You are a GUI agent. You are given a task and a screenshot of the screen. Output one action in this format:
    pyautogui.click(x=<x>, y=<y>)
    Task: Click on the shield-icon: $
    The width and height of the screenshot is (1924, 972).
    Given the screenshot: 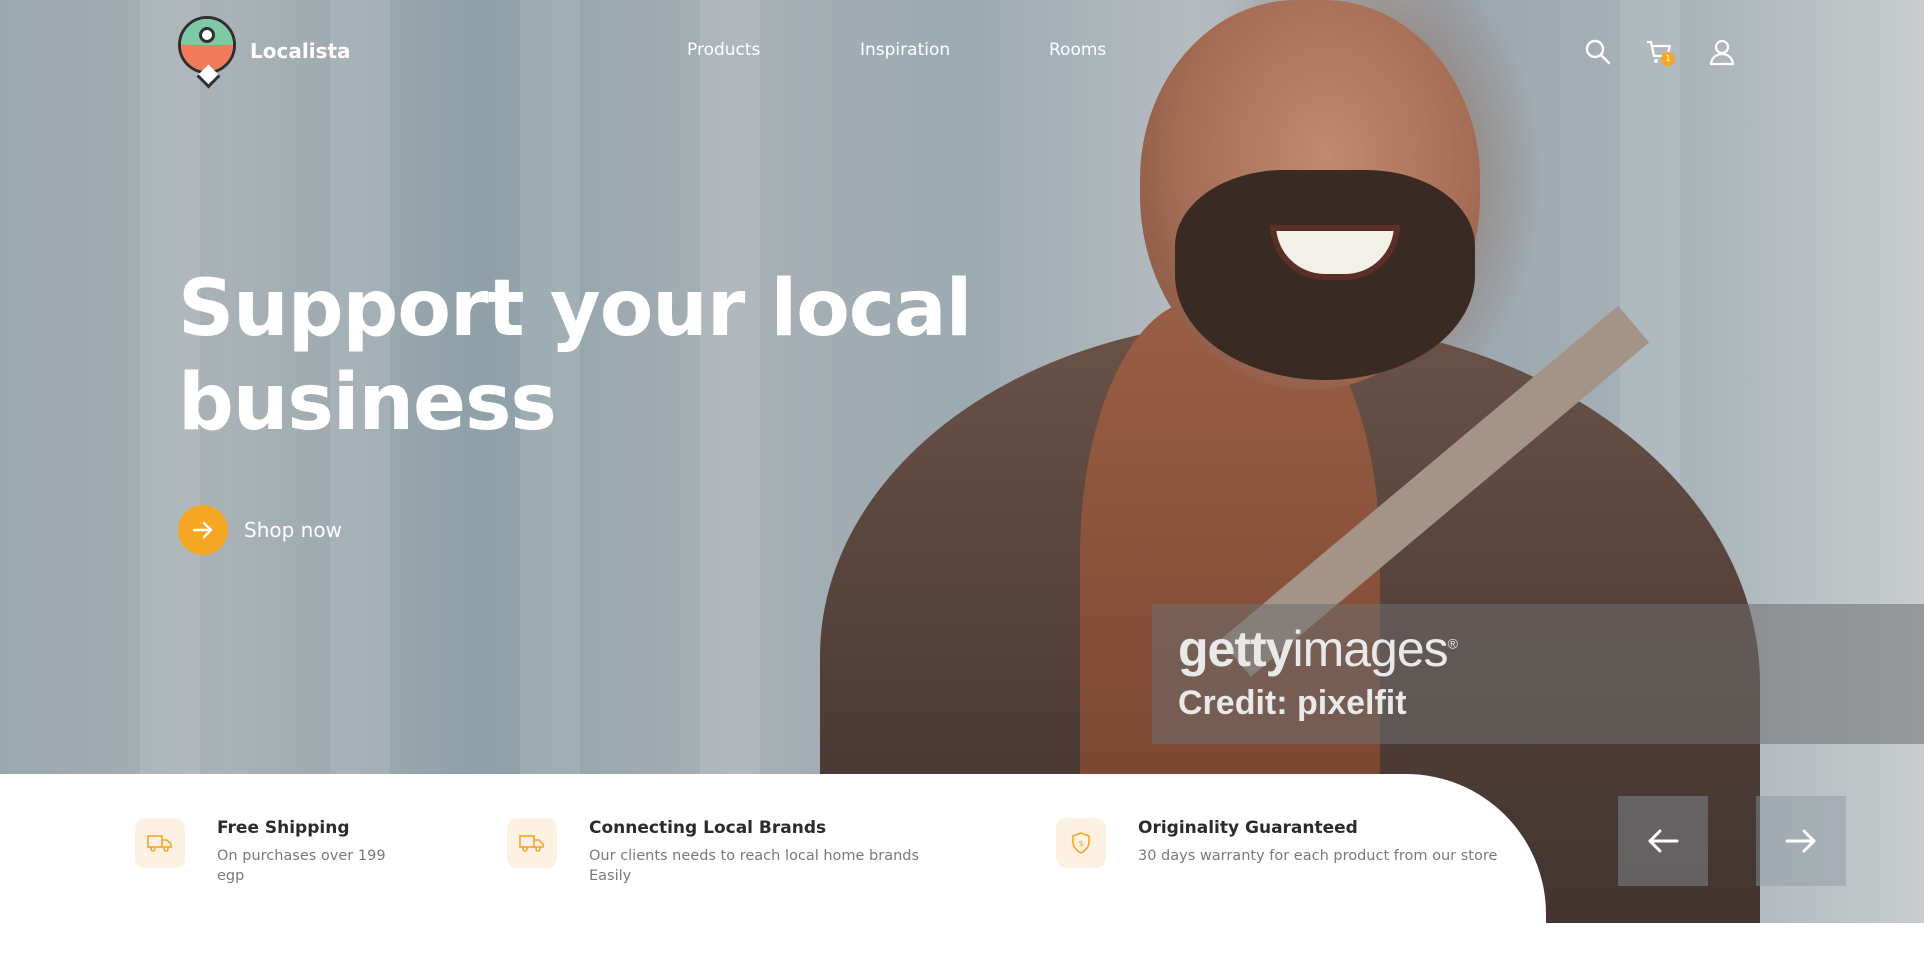 What is the action you would take?
    pyautogui.click(x=1081, y=843)
    